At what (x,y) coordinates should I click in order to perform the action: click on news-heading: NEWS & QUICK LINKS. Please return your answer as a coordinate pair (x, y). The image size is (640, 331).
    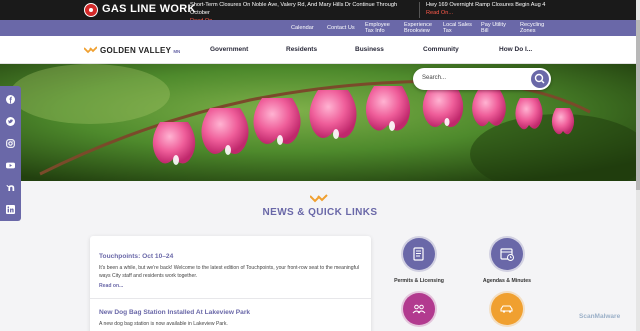
    Looking at the image, I should click on (320, 212).